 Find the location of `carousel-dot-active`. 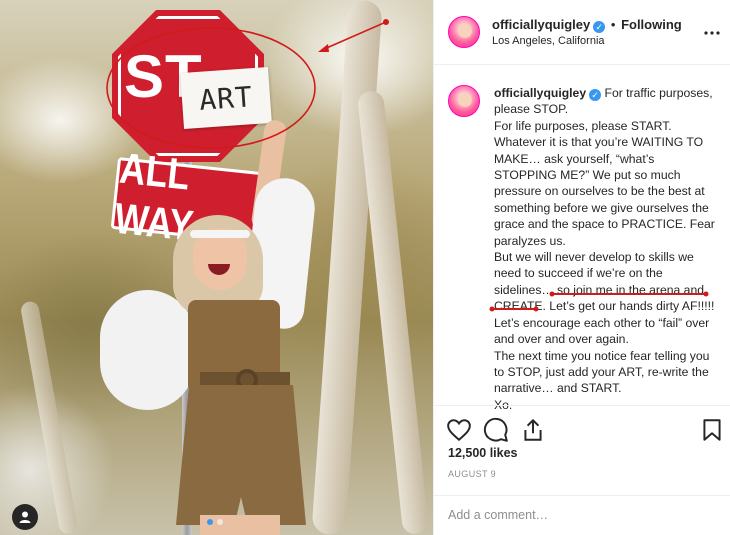

carousel-dot-active is located at coordinates (210, 522).